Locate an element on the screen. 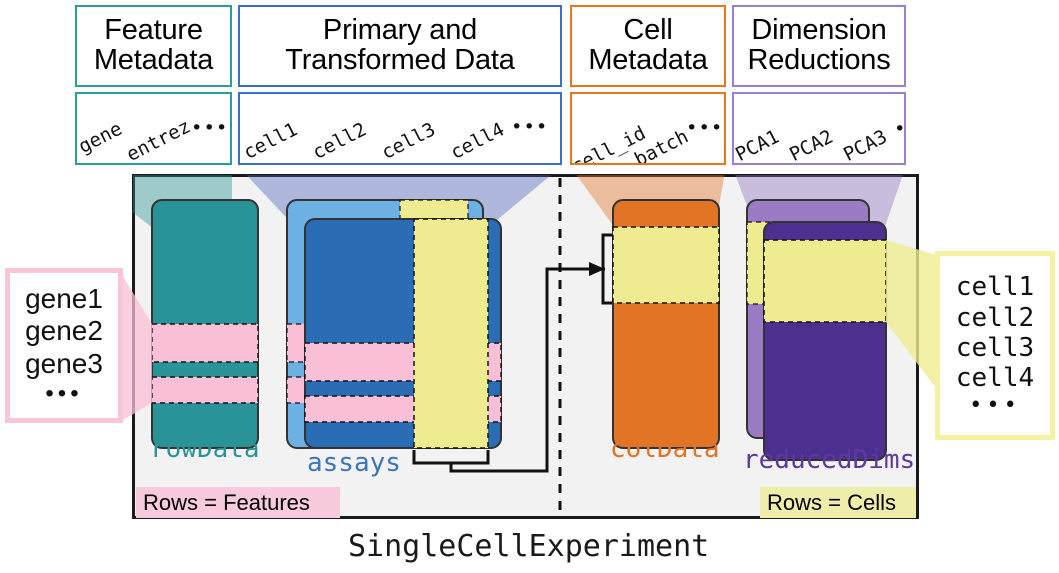 This screenshot has height=573, width=1059. column-pca1: PCA1 is located at coordinates (757, 145).